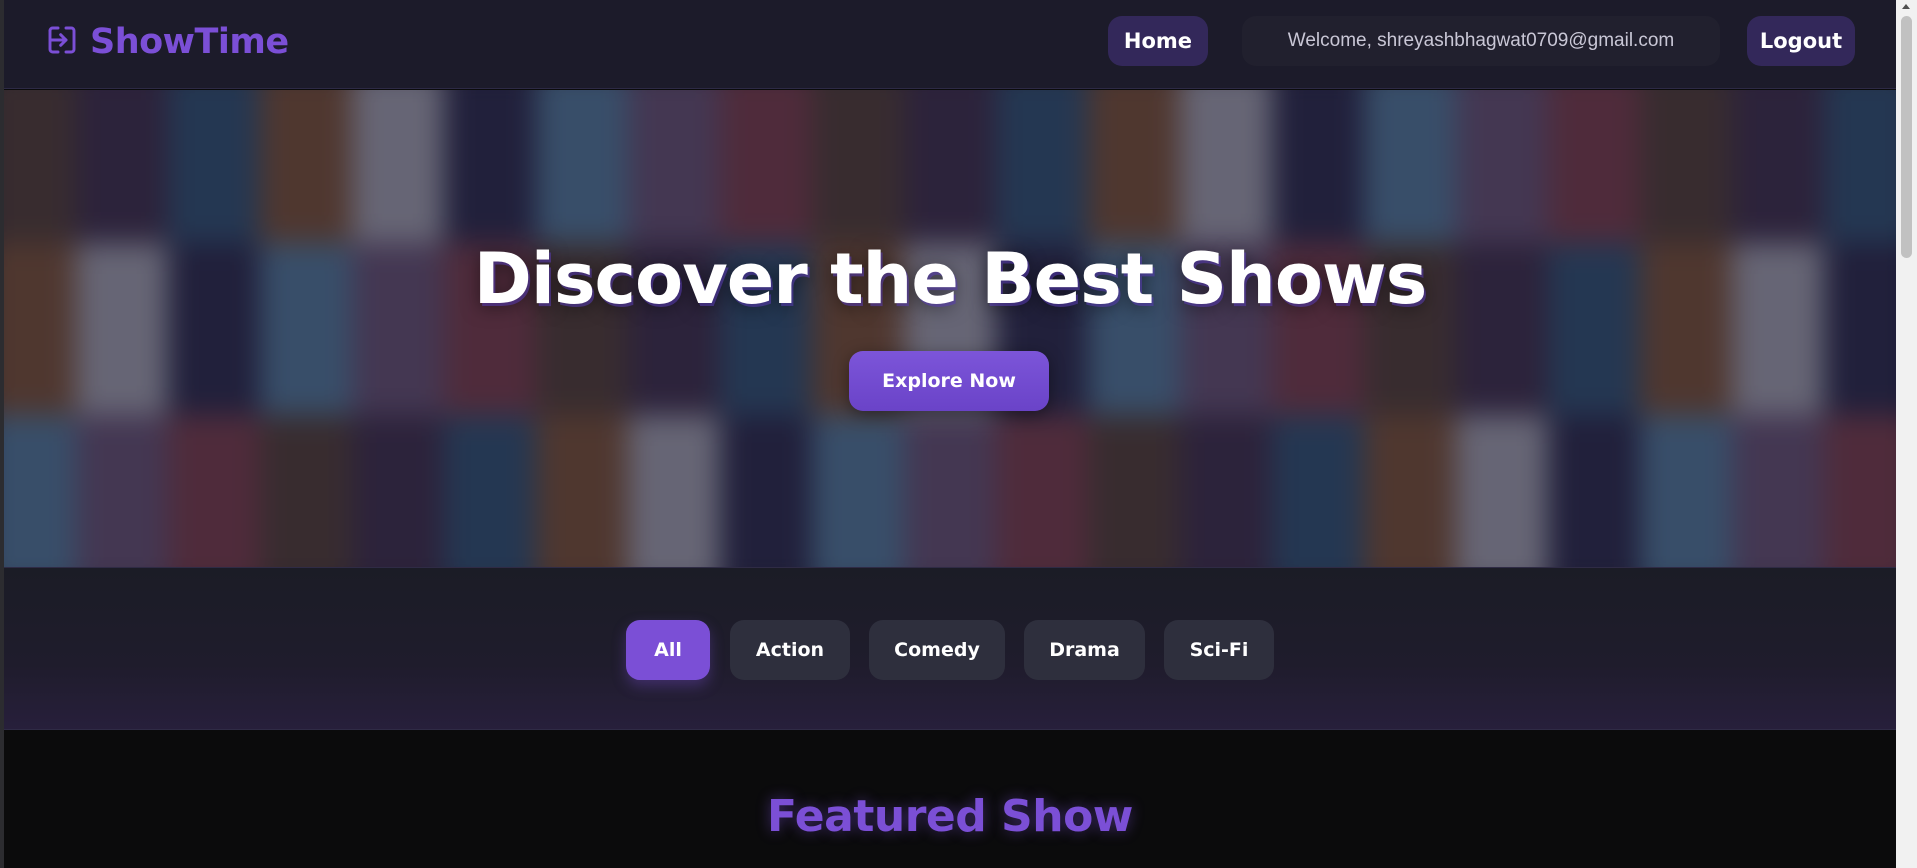 The height and width of the screenshot is (868, 1917). I want to click on scrollbar, so click(1906, 434).